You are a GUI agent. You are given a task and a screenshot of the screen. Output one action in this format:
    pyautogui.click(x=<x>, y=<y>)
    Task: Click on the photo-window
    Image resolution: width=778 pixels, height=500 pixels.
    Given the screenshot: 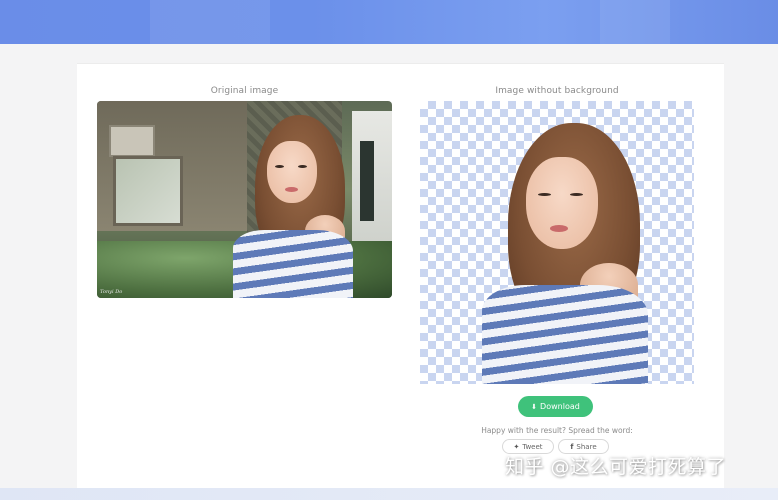 What is the action you would take?
    pyautogui.click(x=148, y=191)
    